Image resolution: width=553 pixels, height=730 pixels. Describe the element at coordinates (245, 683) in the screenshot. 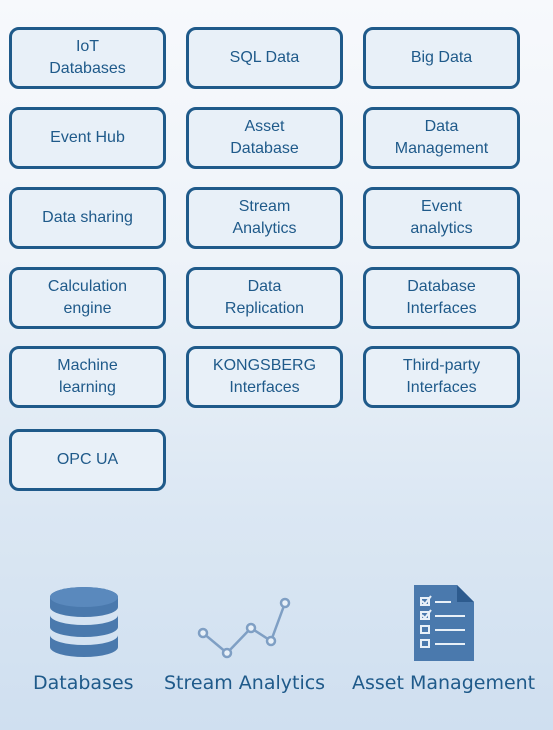

I see `caption-stream-analytics: Stream Analytics` at that location.